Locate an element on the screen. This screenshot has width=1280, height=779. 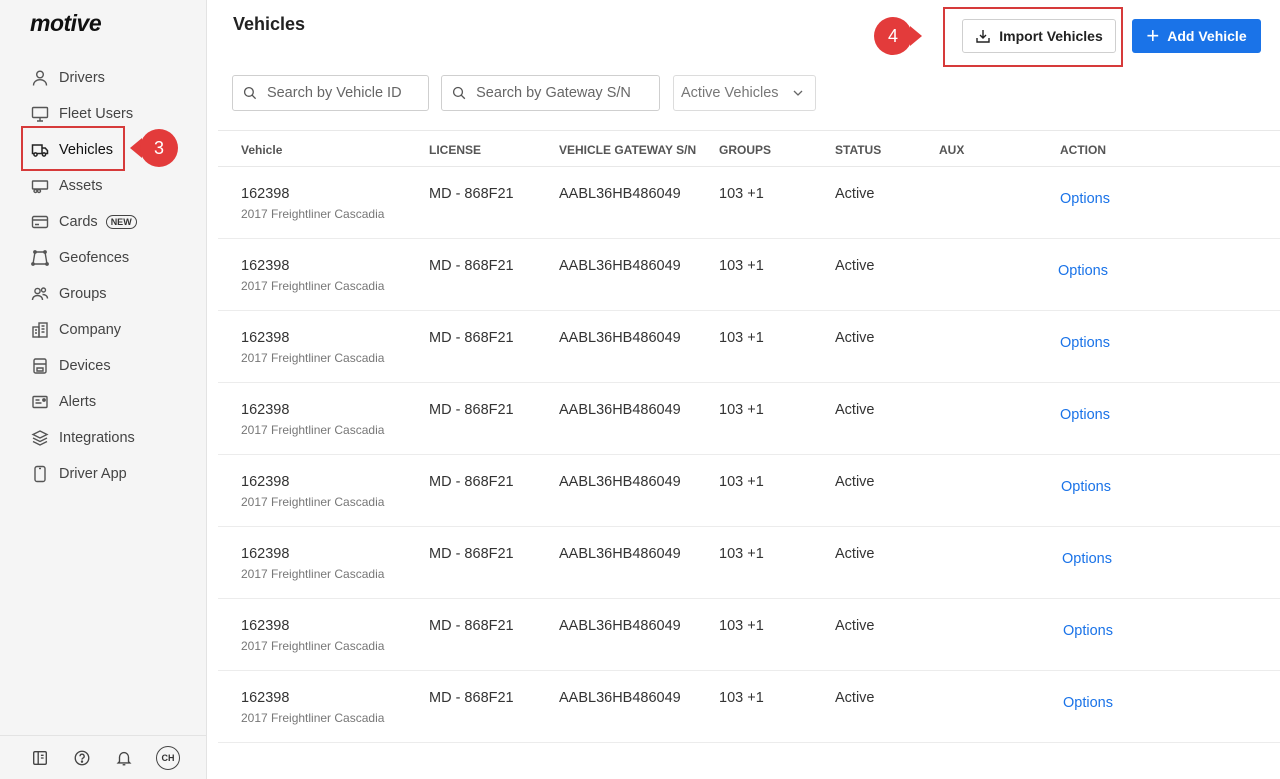
sidebar-item-label: Assets is located at coordinates (81, 186).